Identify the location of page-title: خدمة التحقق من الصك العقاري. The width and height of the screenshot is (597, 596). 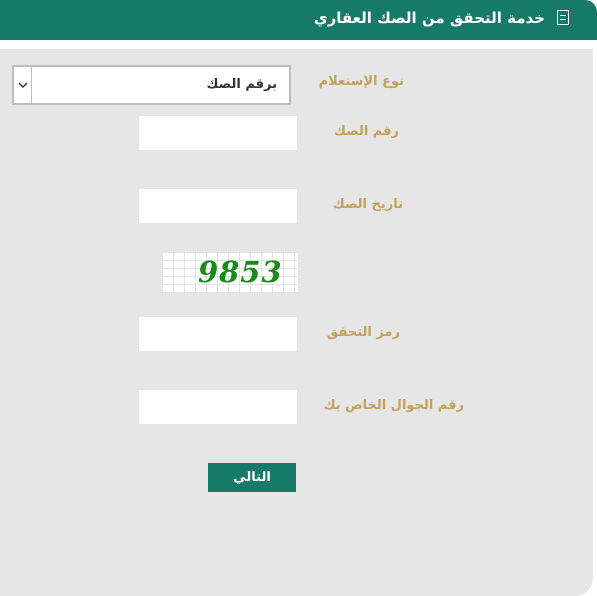
(429, 18).